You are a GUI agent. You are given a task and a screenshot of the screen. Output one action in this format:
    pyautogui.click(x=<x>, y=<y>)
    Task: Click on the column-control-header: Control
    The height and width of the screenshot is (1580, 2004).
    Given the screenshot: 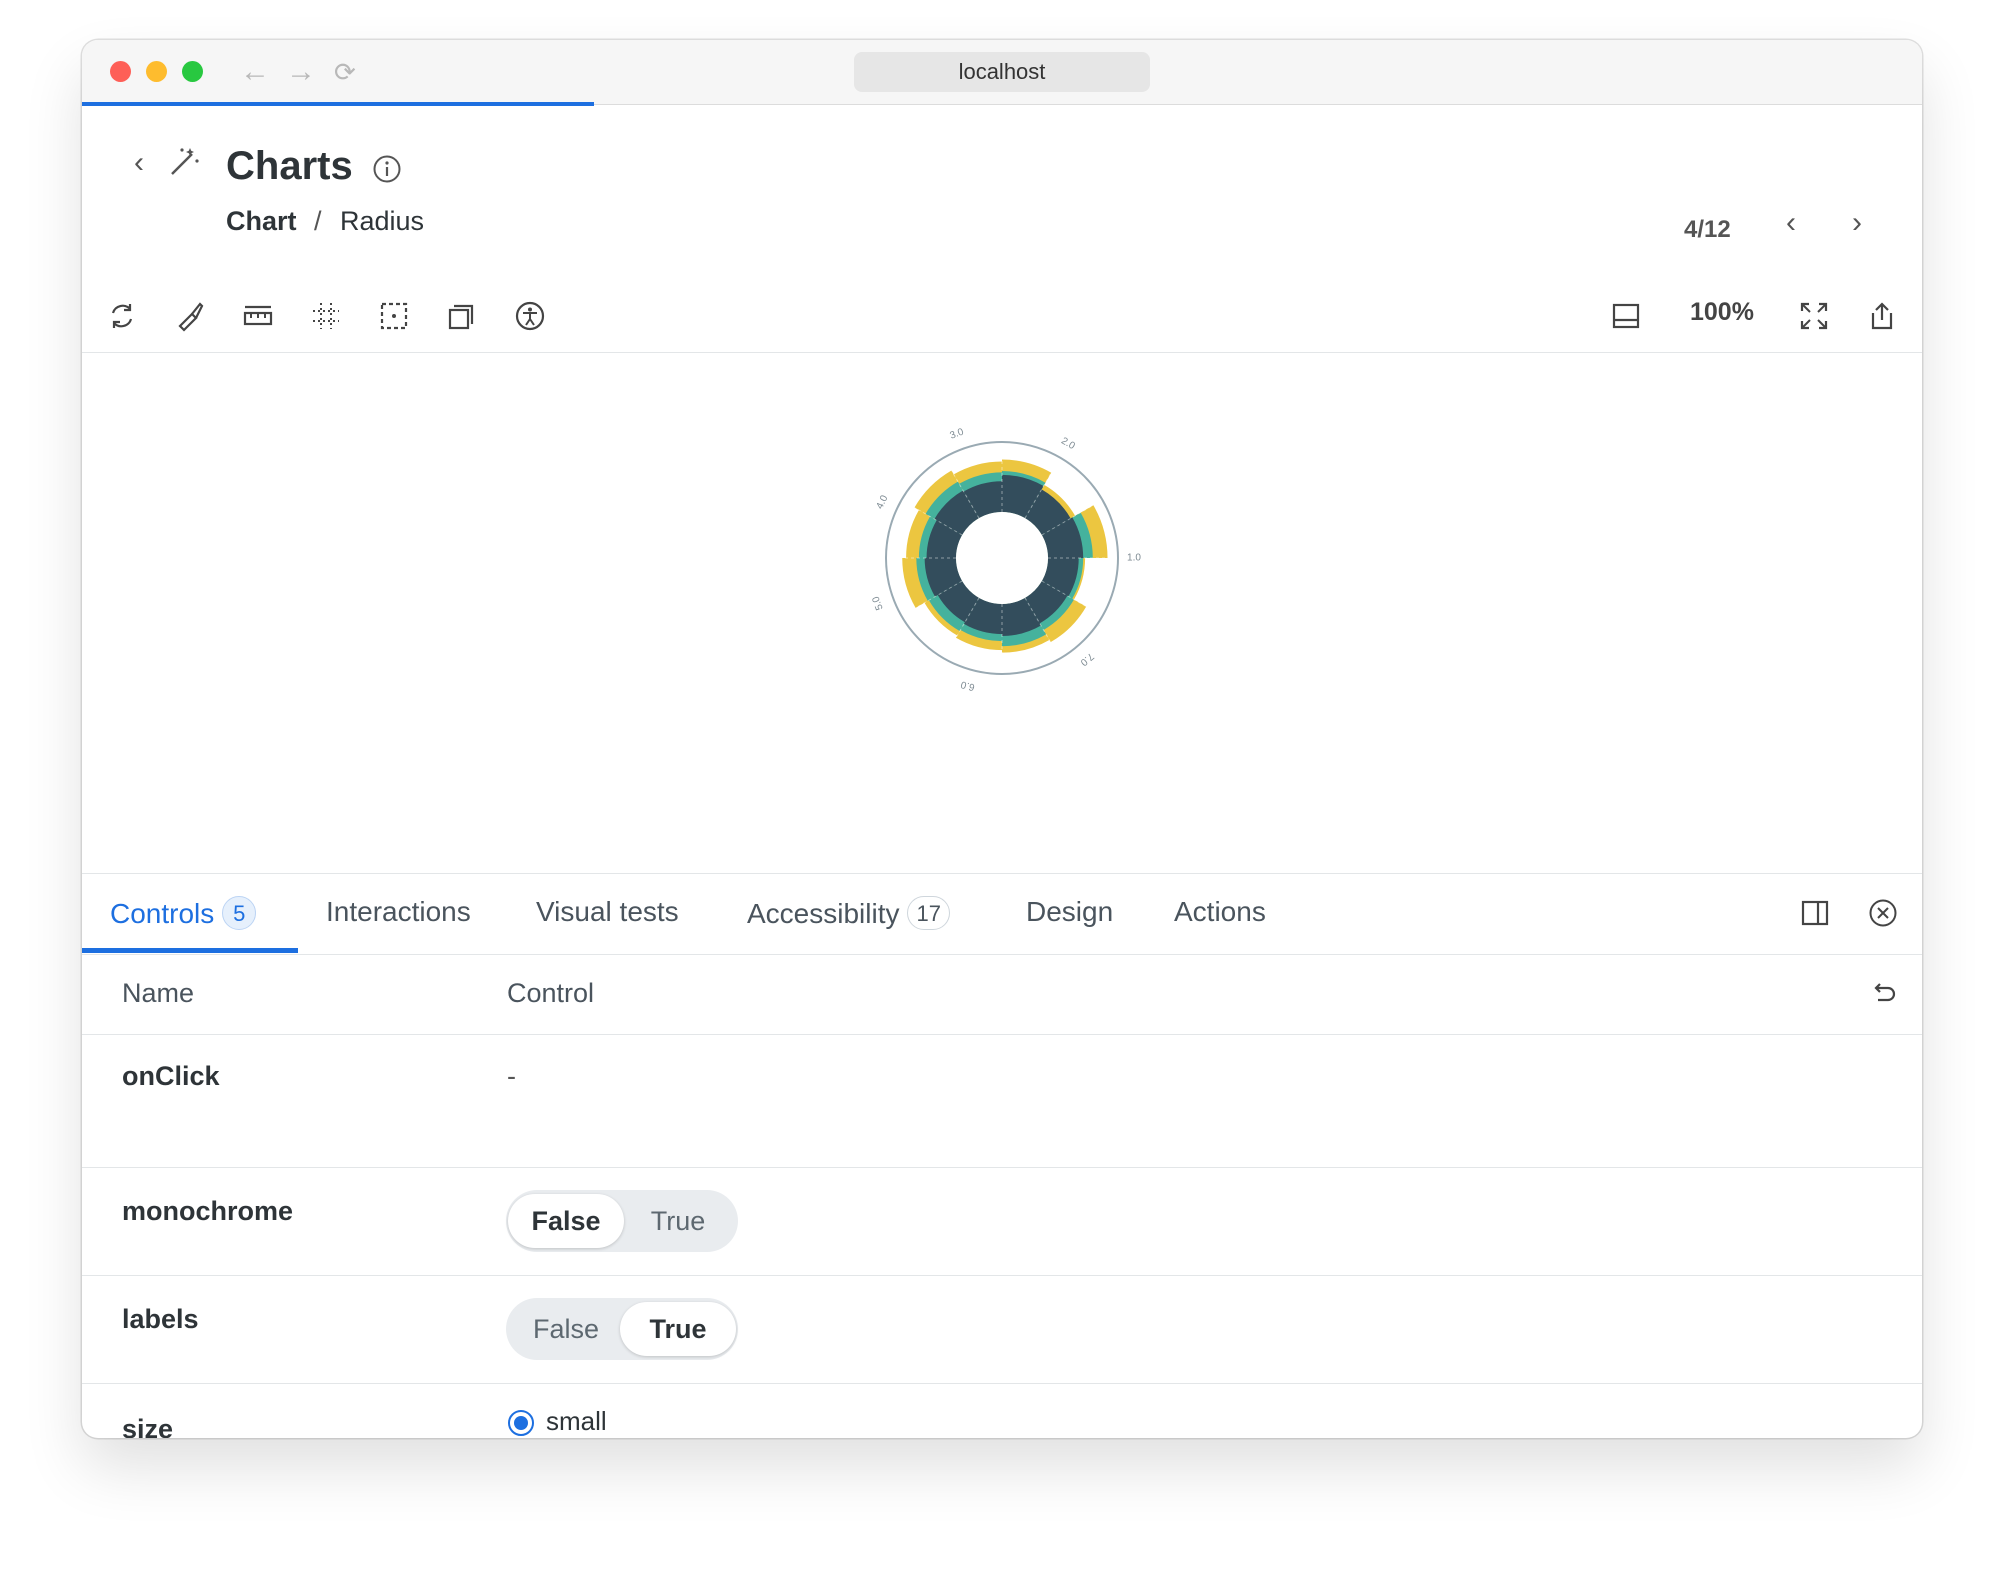 What is the action you would take?
    pyautogui.click(x=551, y=993)
    